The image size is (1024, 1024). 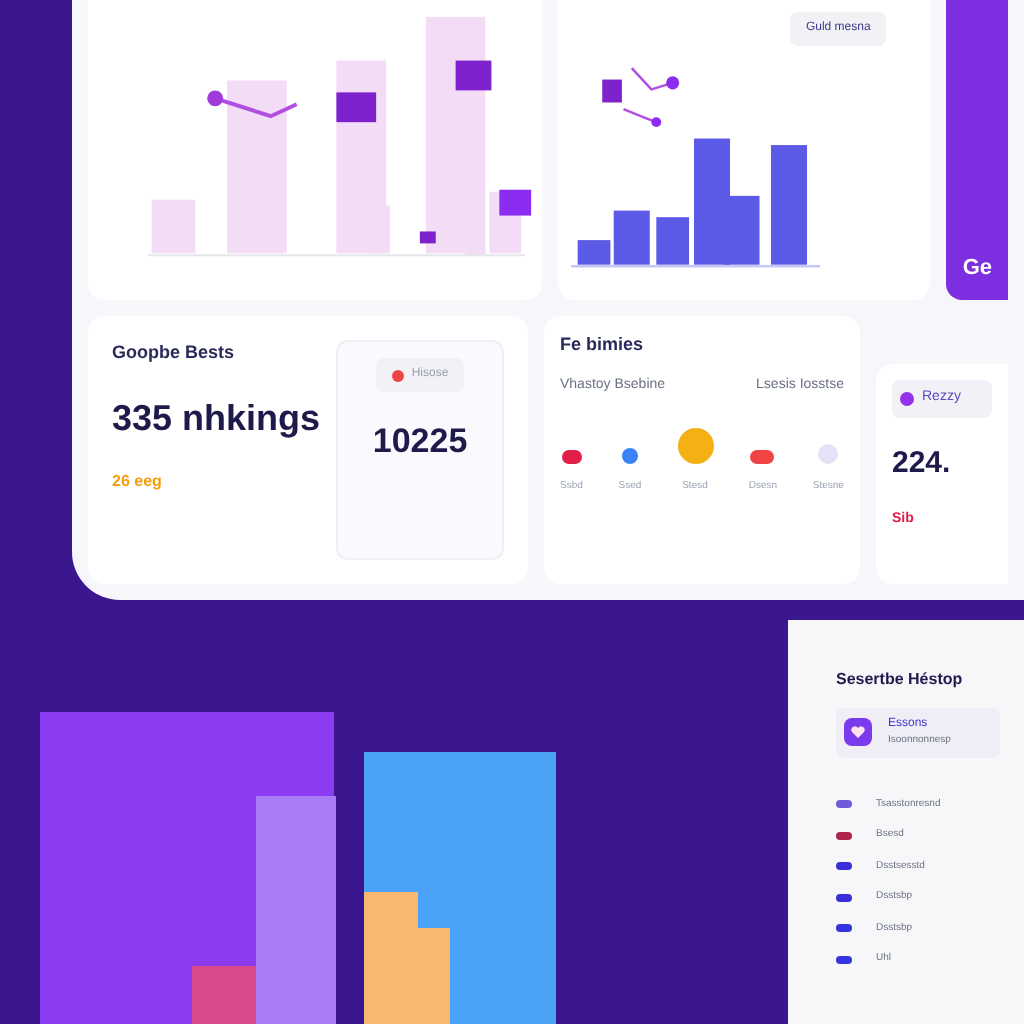 I want to click on card-title: Fe bimies, so click(x=603, y=345).